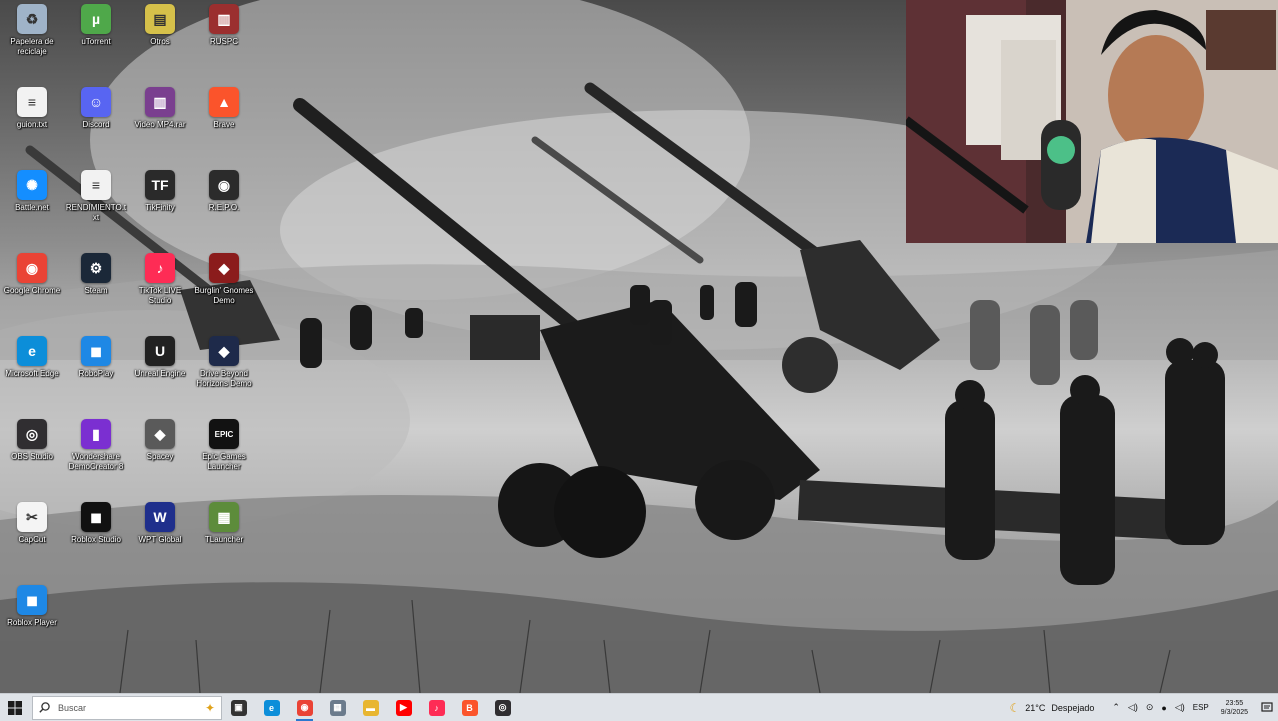 This screenshot has height=721, width=1278. Describe the element at coordinates (96, 523) in the screenshot. I see `desktop-icon: ◼ Roblox Studio` at that location.